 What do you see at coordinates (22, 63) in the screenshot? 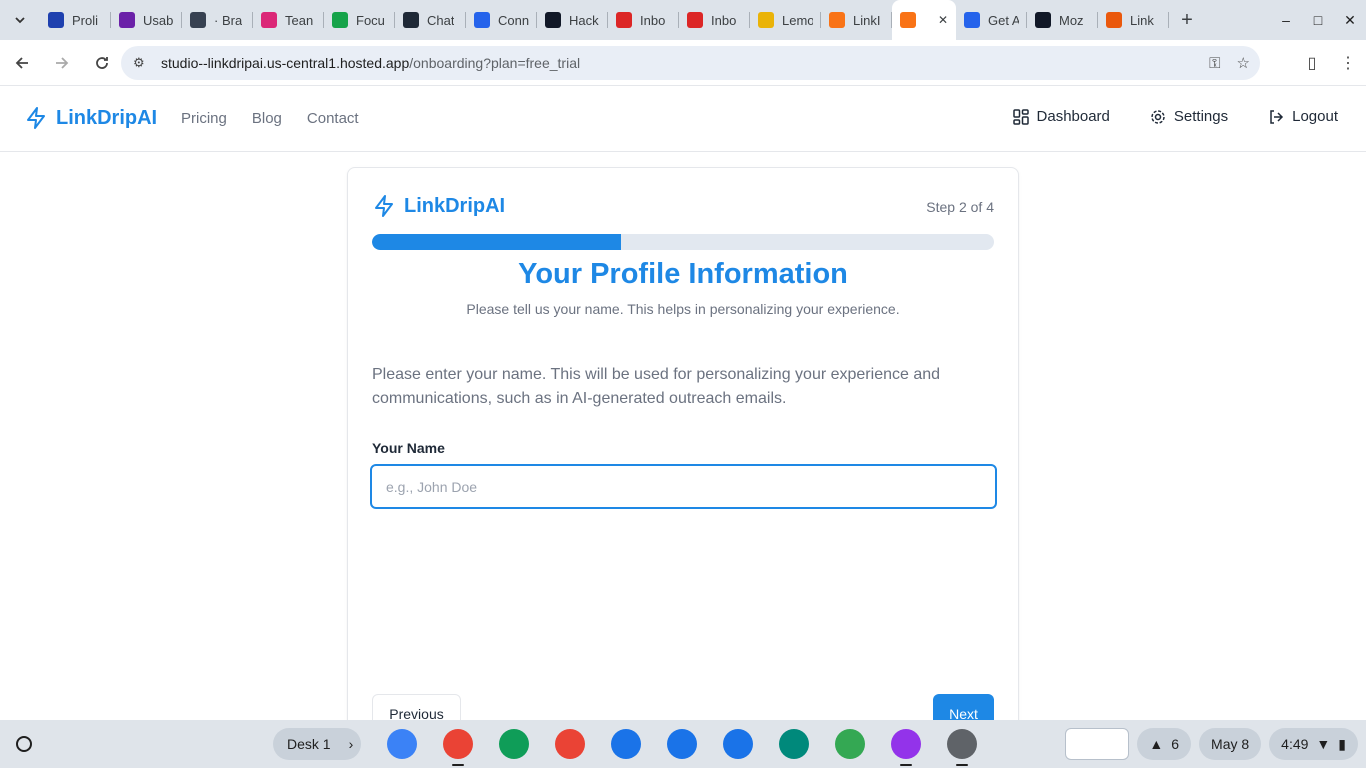
I see `back-button` at bounding box center [22, 63].